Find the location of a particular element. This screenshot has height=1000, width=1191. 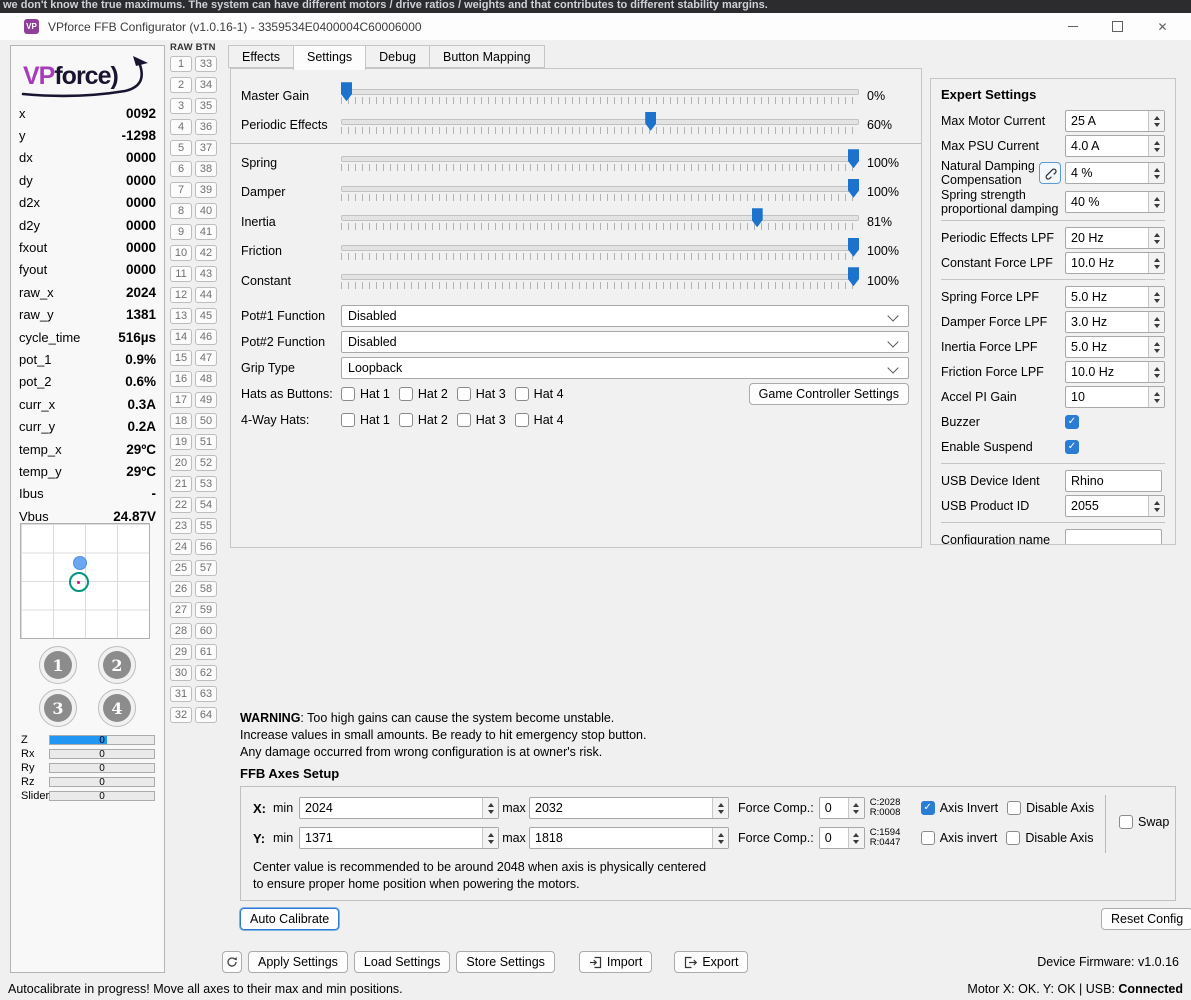

round-button-1: 1 is located at coordinates (58, 665).